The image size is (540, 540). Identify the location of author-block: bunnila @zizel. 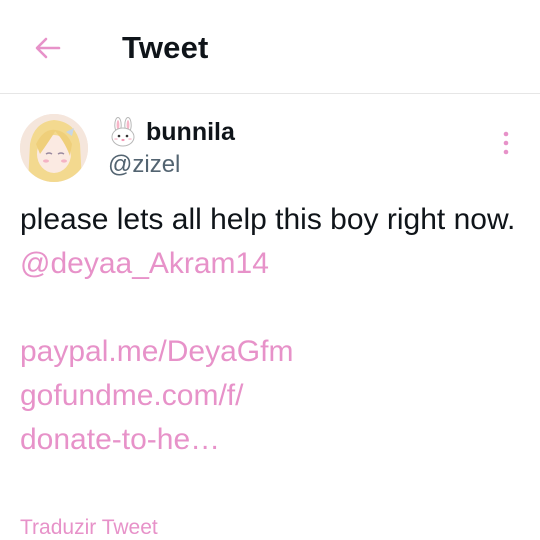
(171, 147).